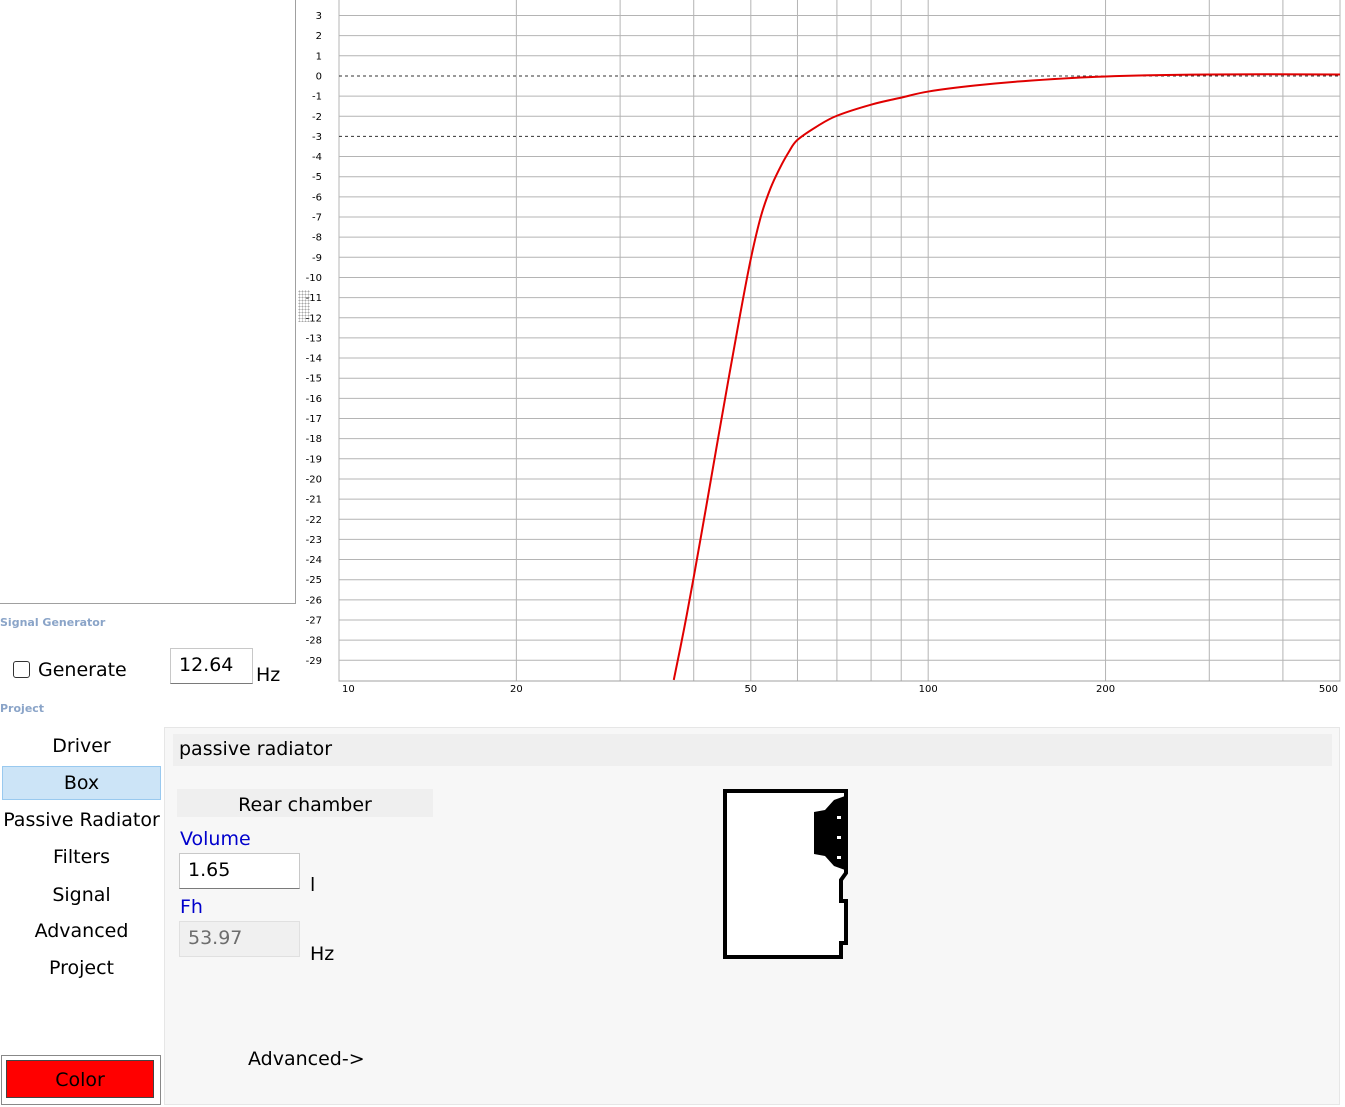 This screenshot has height=1107, width=1345. I want to click on y-tick-label: 1, so click(319, 56).